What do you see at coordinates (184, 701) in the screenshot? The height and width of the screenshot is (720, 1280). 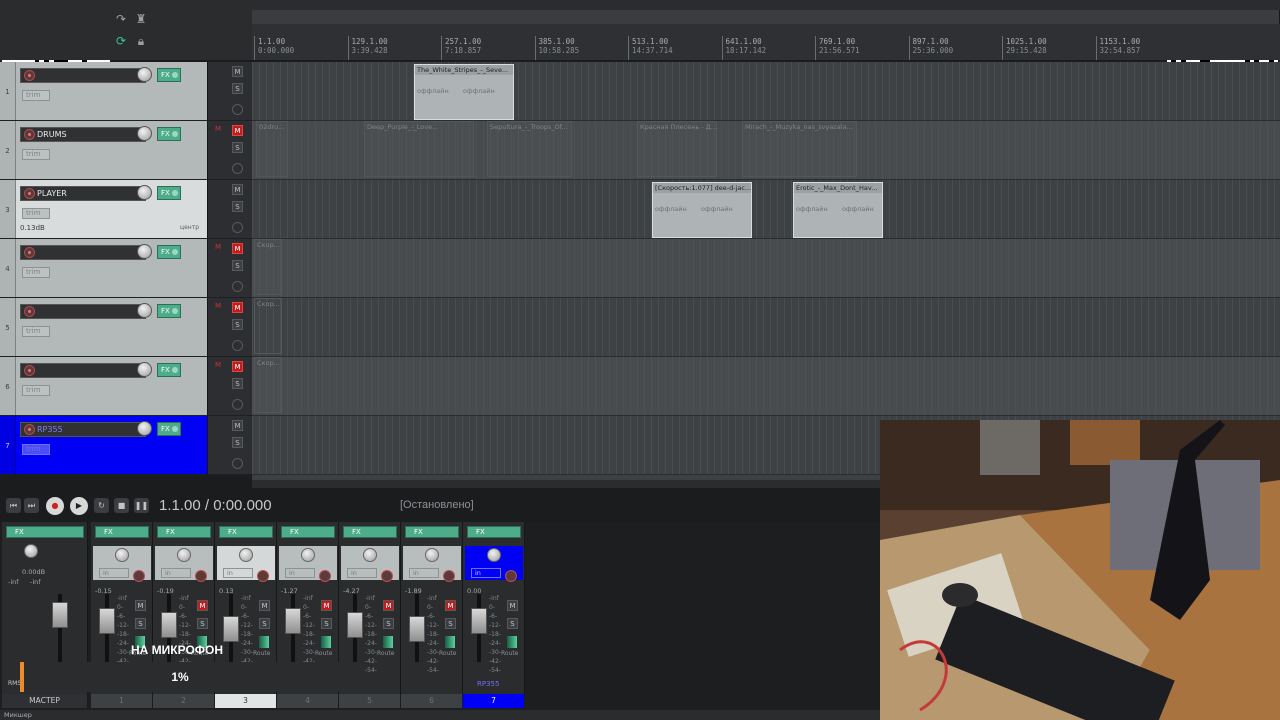 I see `strip-number: 2` at bounding box center [184, 701].